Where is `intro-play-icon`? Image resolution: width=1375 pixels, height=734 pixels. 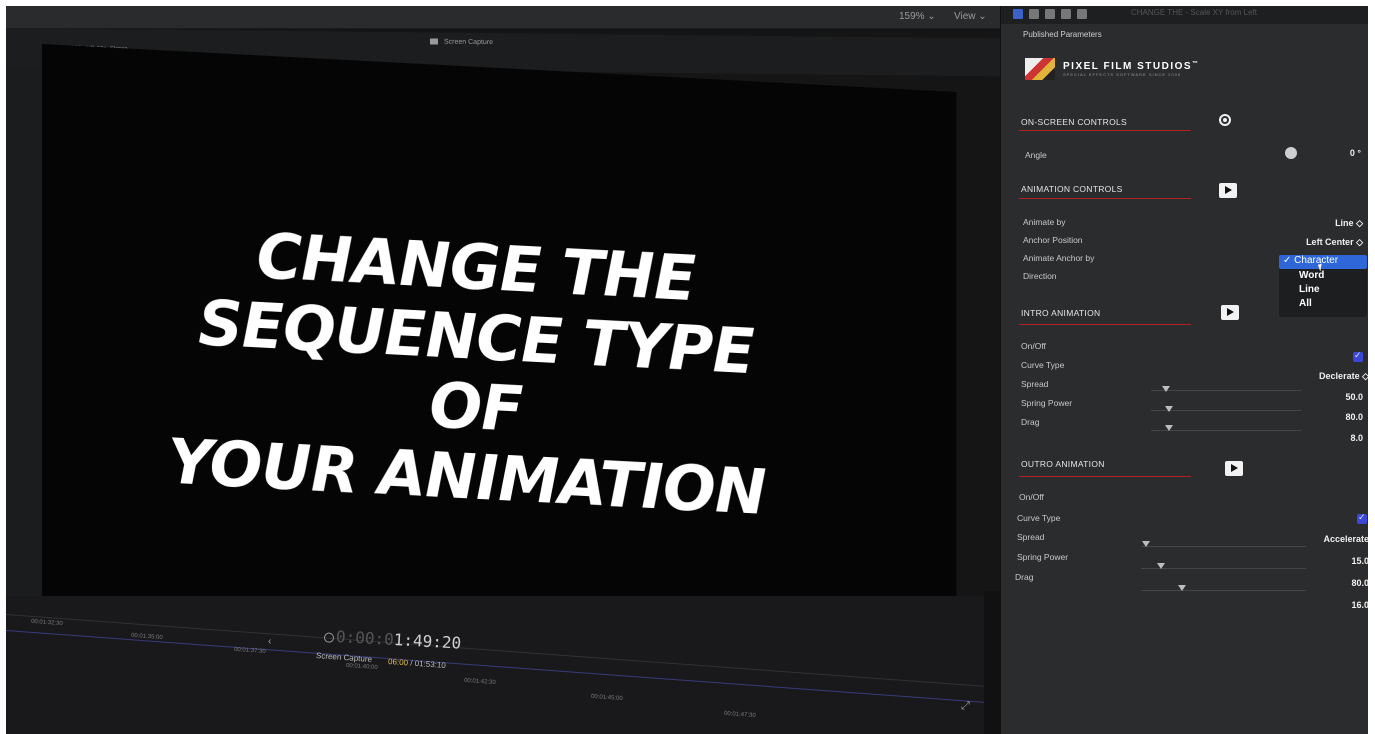 intro-play-icon is located at coordinates (1230, 312).